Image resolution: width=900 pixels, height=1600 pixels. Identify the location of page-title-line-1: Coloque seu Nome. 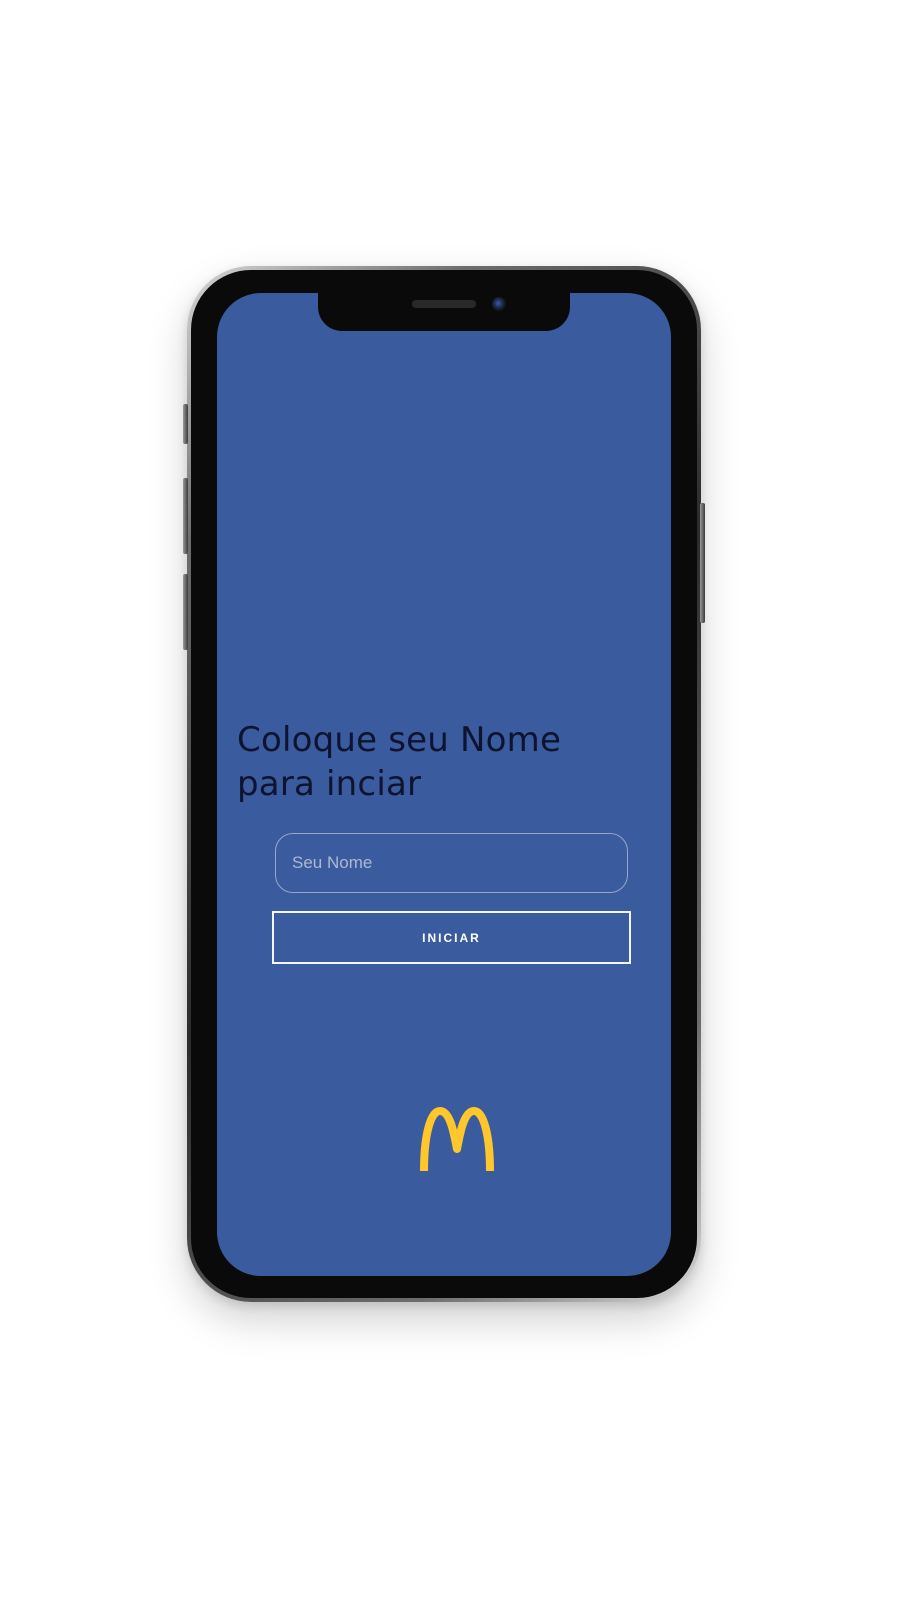
(399, 740).